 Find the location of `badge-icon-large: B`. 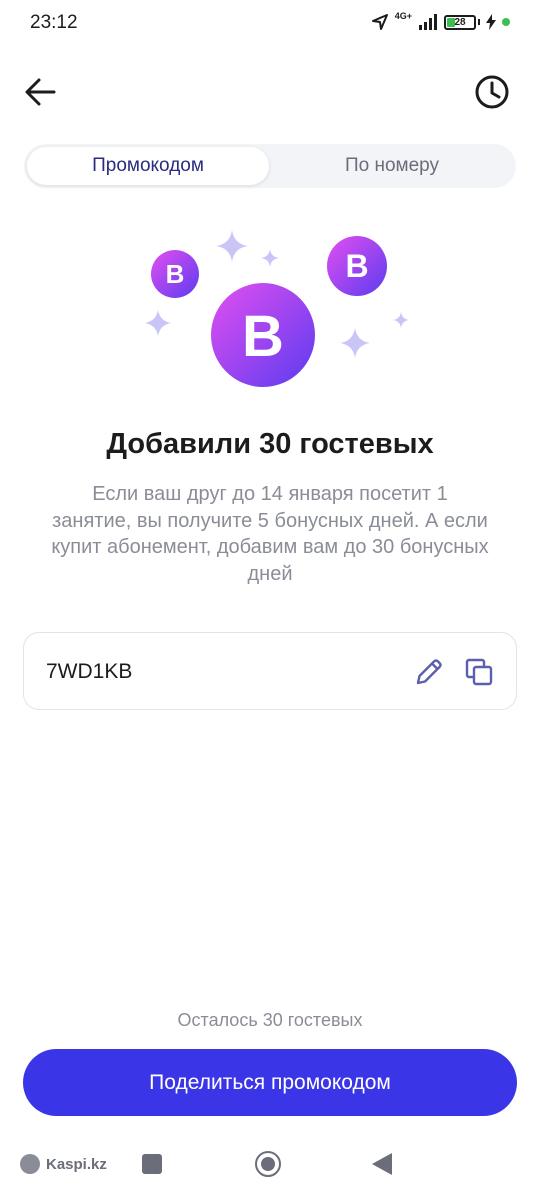

badge-icon-large: B is located at coordinates (263, 335).